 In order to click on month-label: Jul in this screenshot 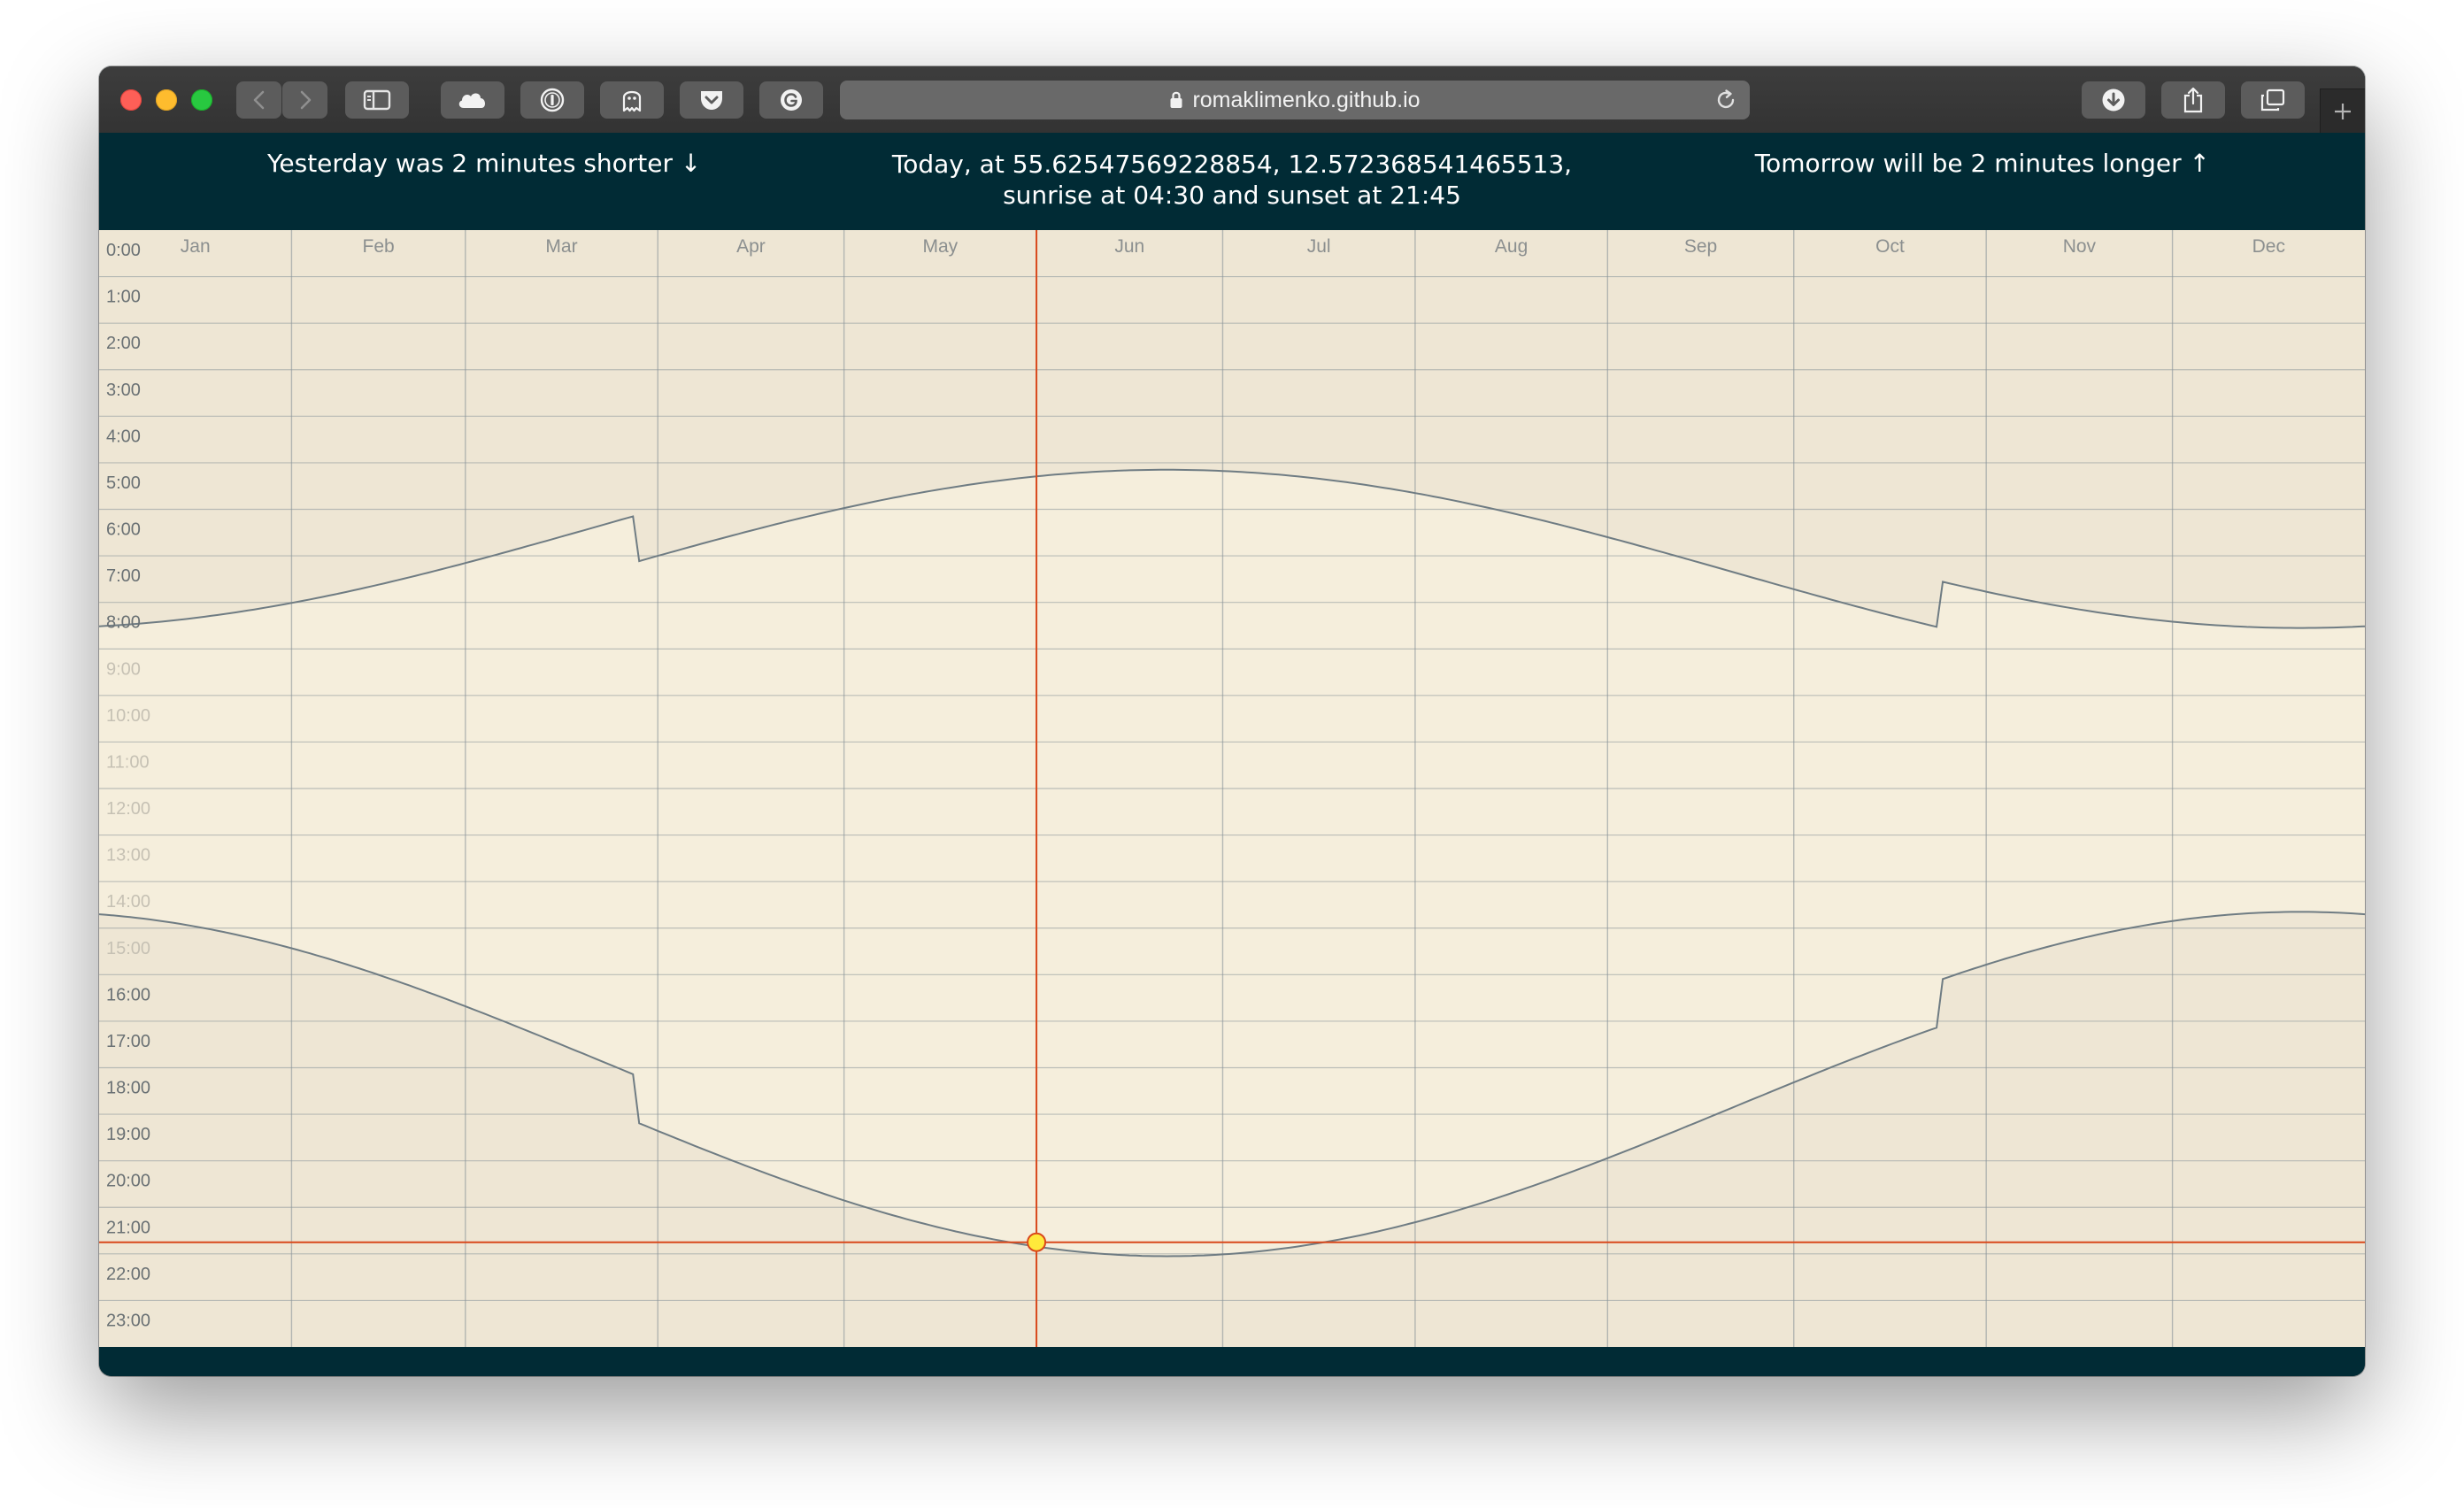, I will do `click(1319, 246)`.